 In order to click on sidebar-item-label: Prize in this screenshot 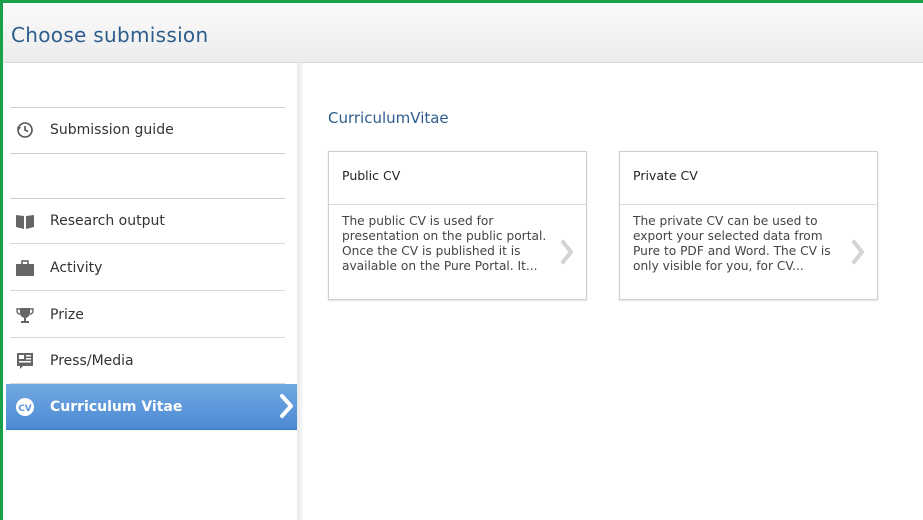, I will do `click(67, 314)`.